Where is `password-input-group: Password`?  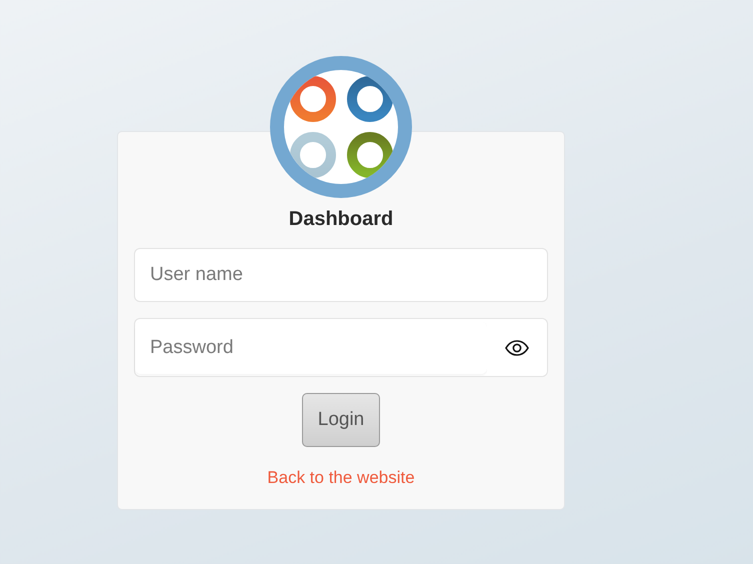
password-input-group: Password is located at coordinates (341, 347).